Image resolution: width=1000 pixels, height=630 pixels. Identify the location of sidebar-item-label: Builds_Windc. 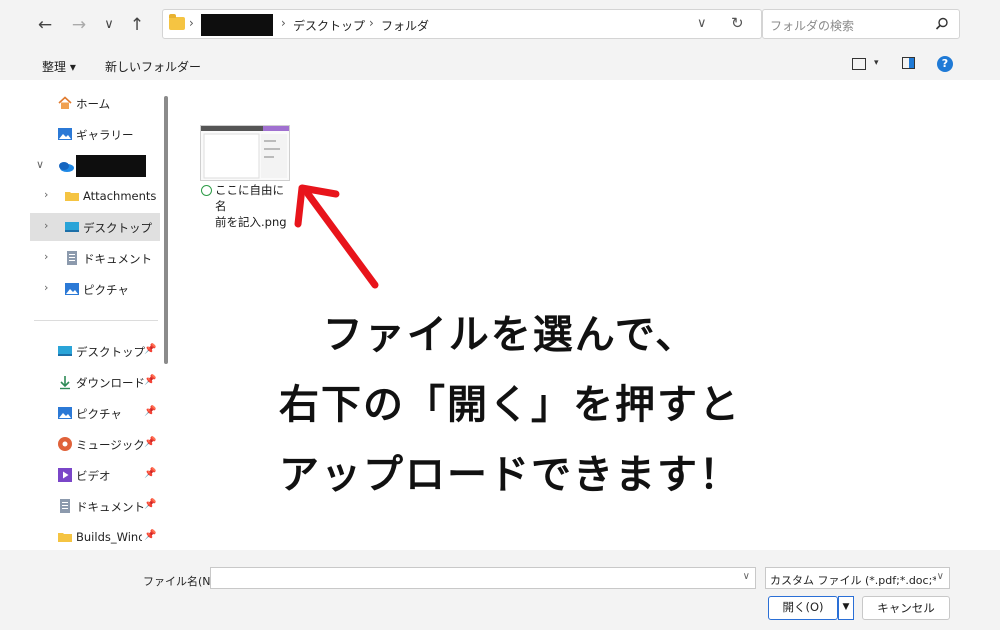
(109, 537).